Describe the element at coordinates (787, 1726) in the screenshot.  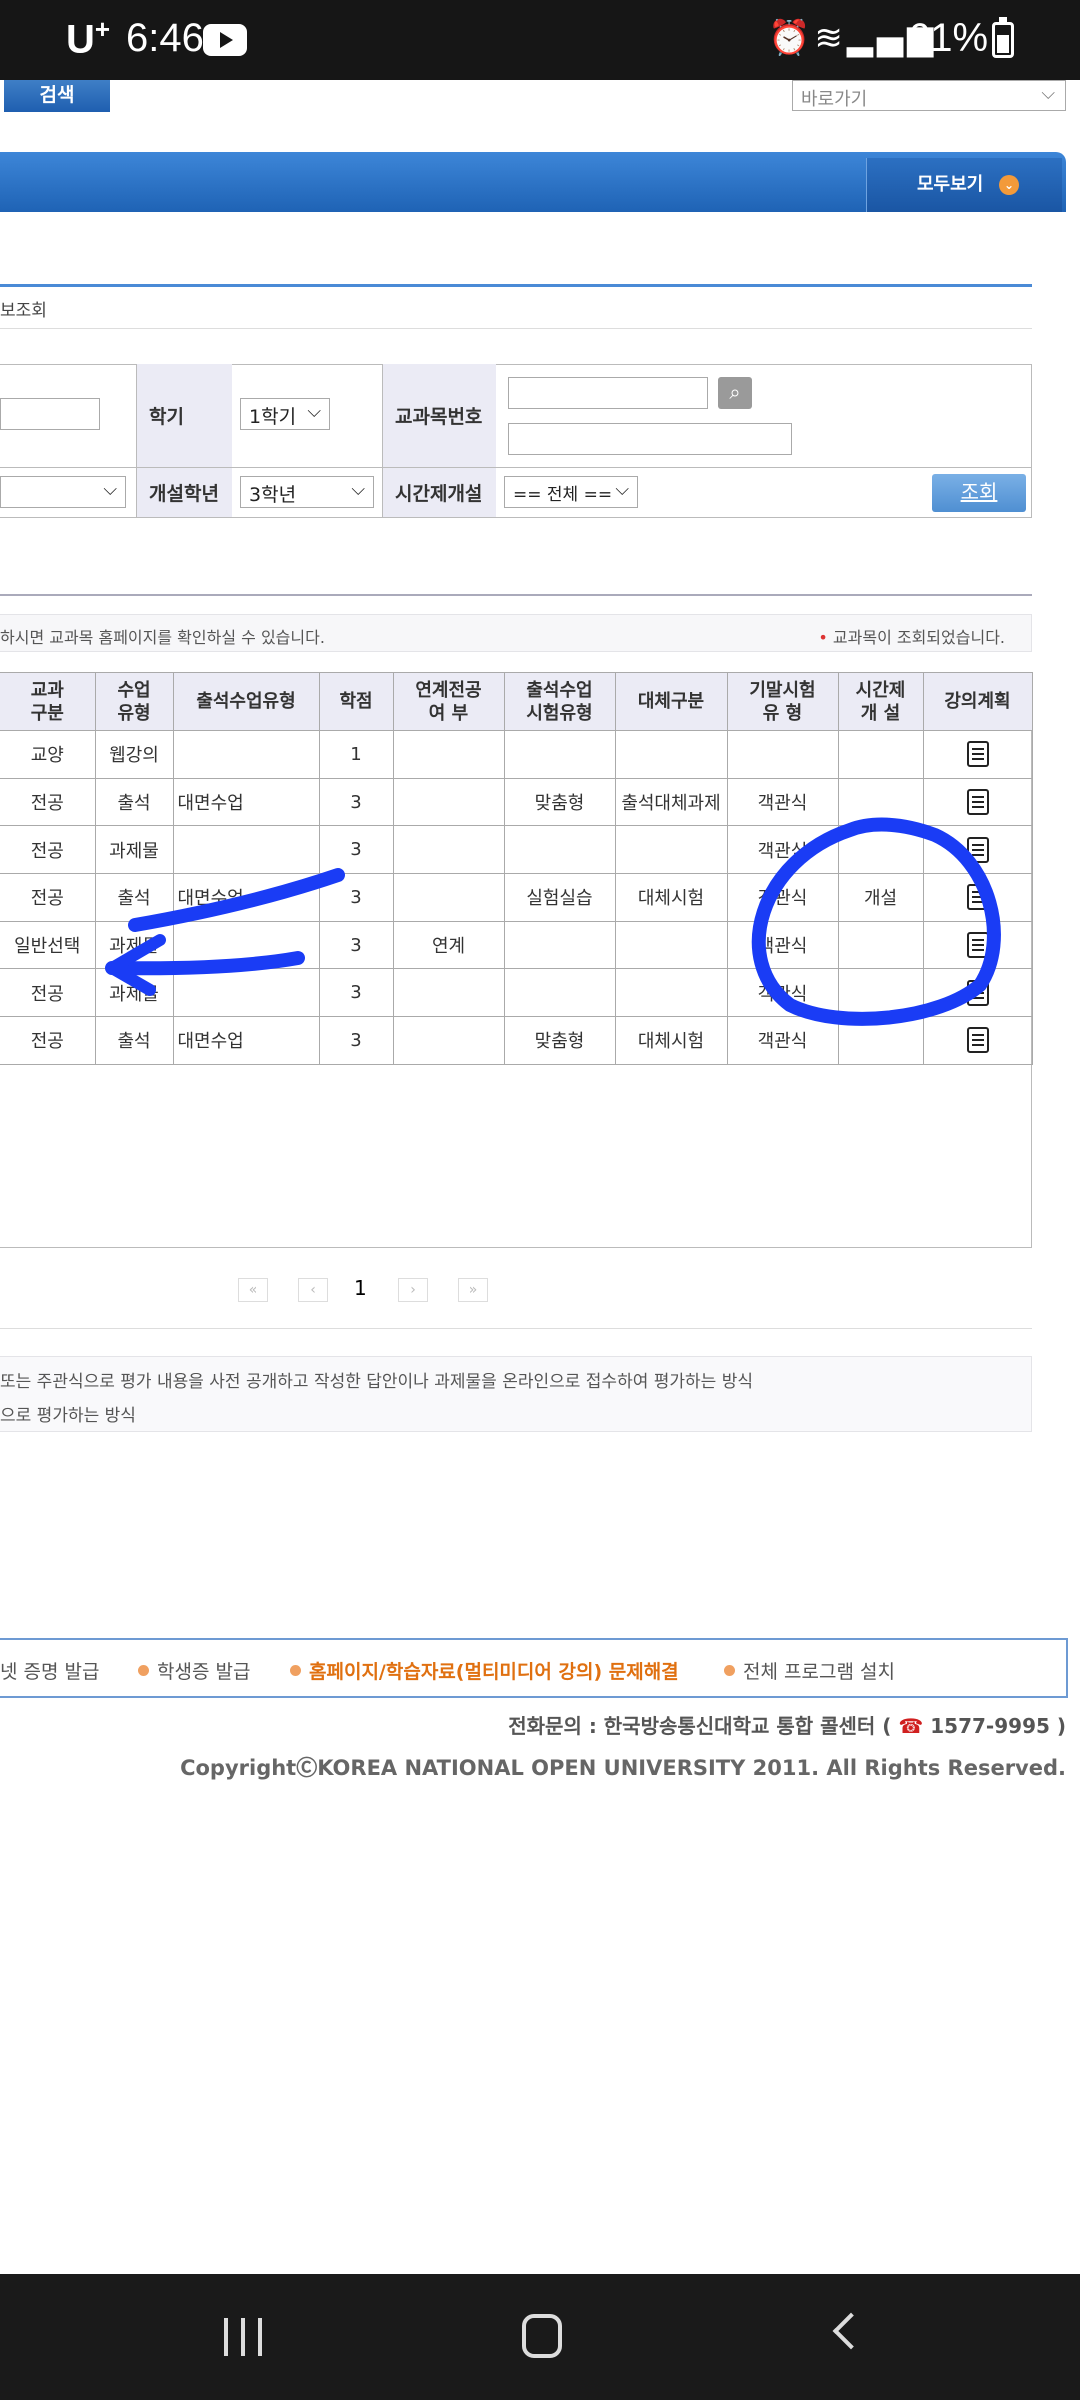
I see `contact-info: 전화문의 : 한국방송통신대학교 통합 콜센터 ( ☎ 1577-9995 )` at that location.